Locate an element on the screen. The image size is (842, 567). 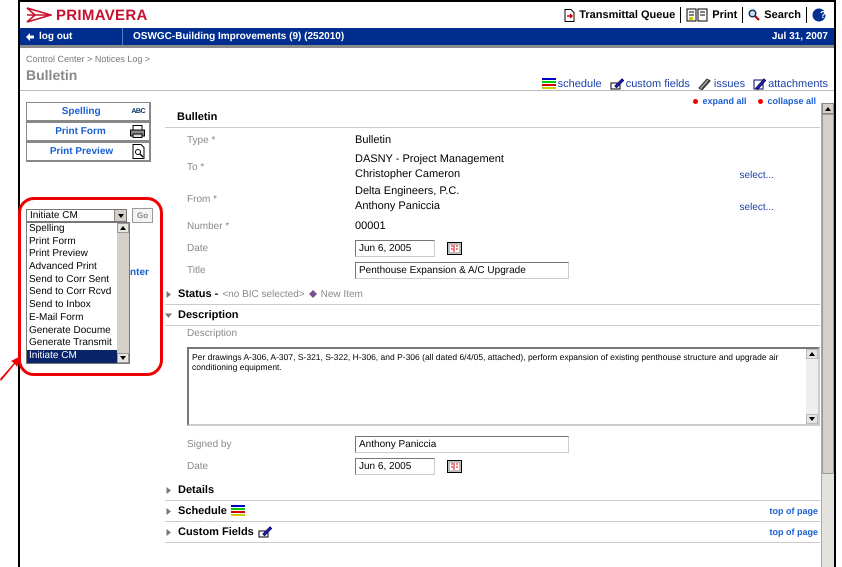
side-button: Print Preview is located at coordinates (88, 152).